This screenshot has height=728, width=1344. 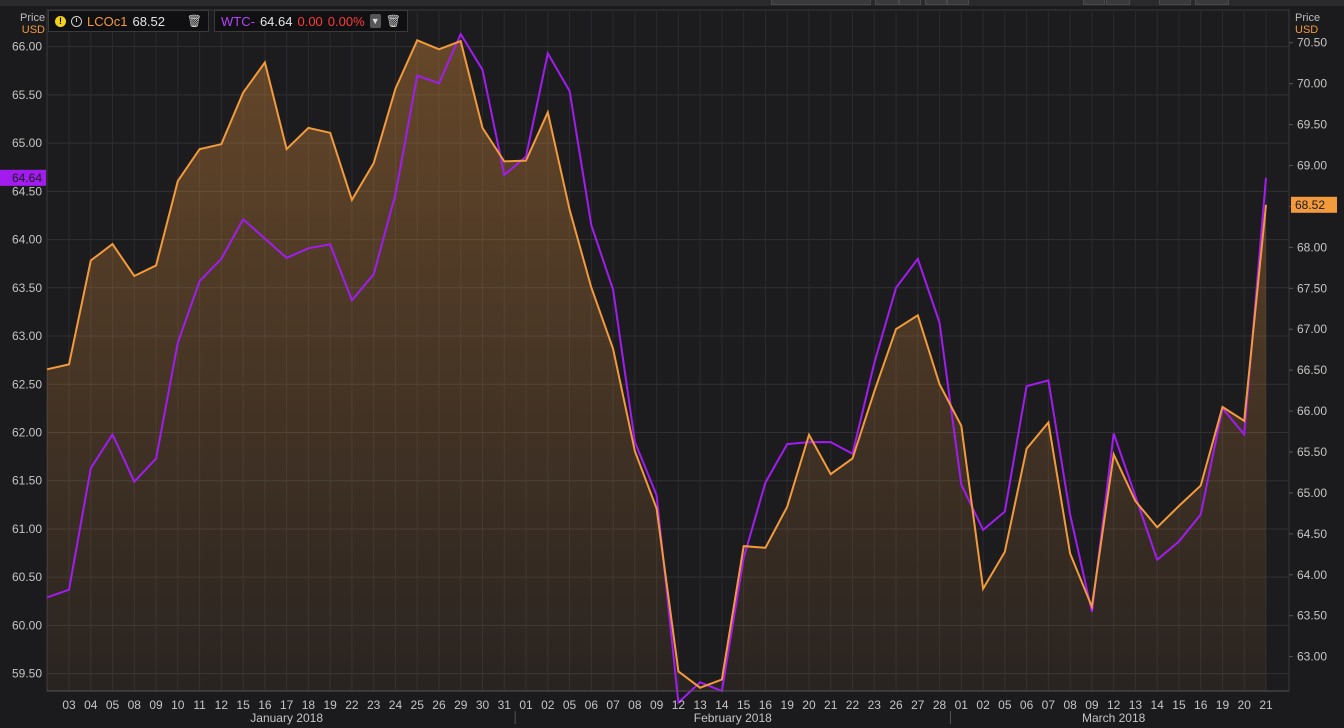 What do you see at coordinates (1312, 166) in the screenshot?
I see `right-axis-tick-label: 69.00` at bounding box center [1312, 166].